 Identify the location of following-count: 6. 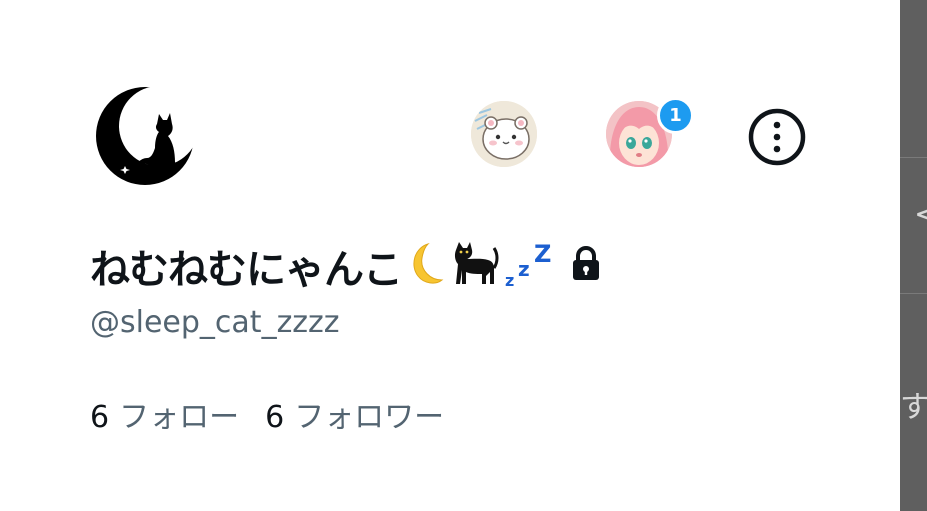
(100, 417).